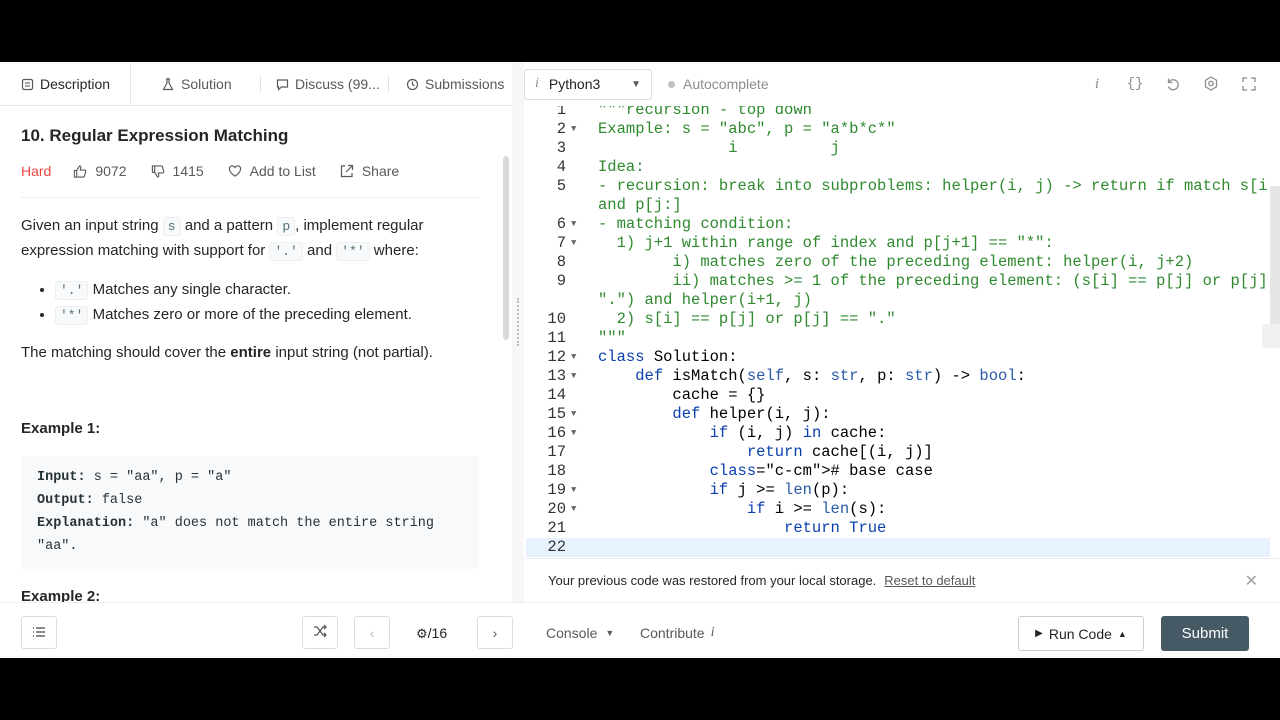  I want to click on side-panel-tab, so click(1271, 336).